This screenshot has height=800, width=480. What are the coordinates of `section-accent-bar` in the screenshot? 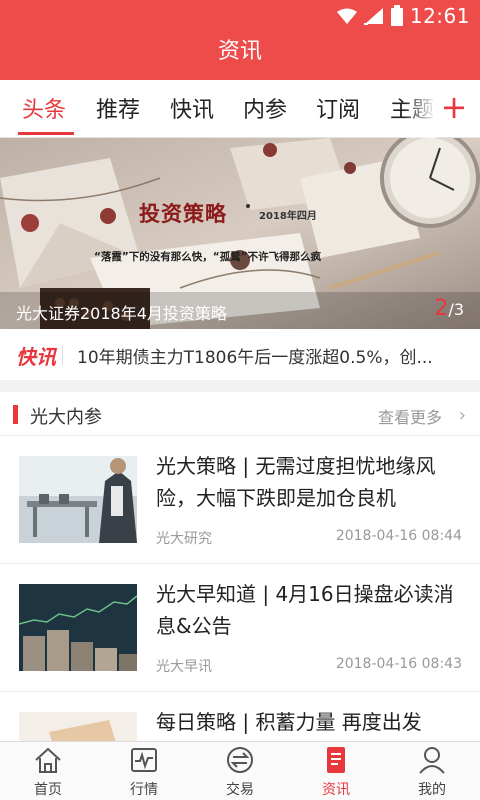 It's located at (15, 414).